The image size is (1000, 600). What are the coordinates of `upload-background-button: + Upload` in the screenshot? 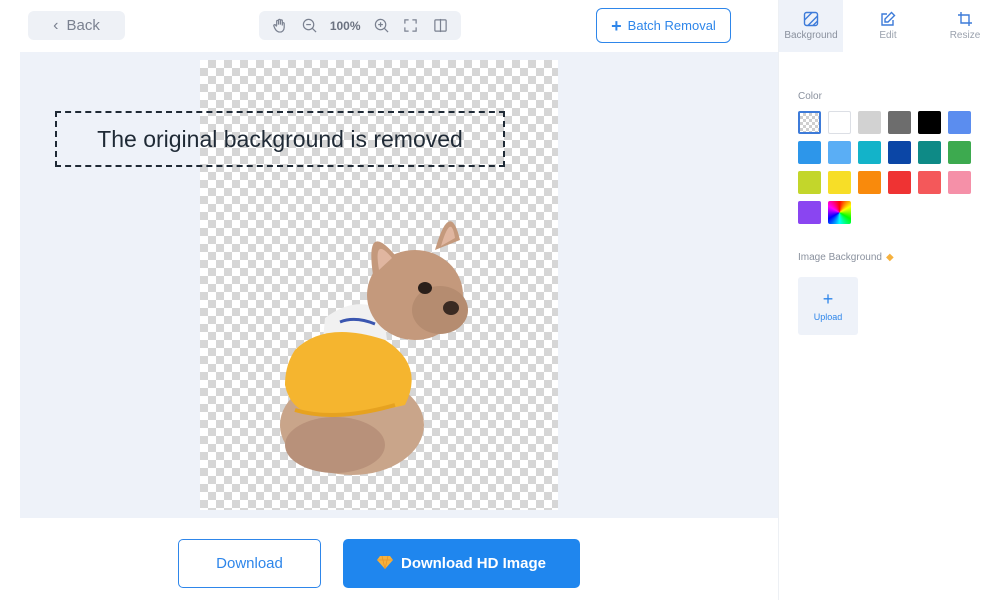 It's located at (828, 306).